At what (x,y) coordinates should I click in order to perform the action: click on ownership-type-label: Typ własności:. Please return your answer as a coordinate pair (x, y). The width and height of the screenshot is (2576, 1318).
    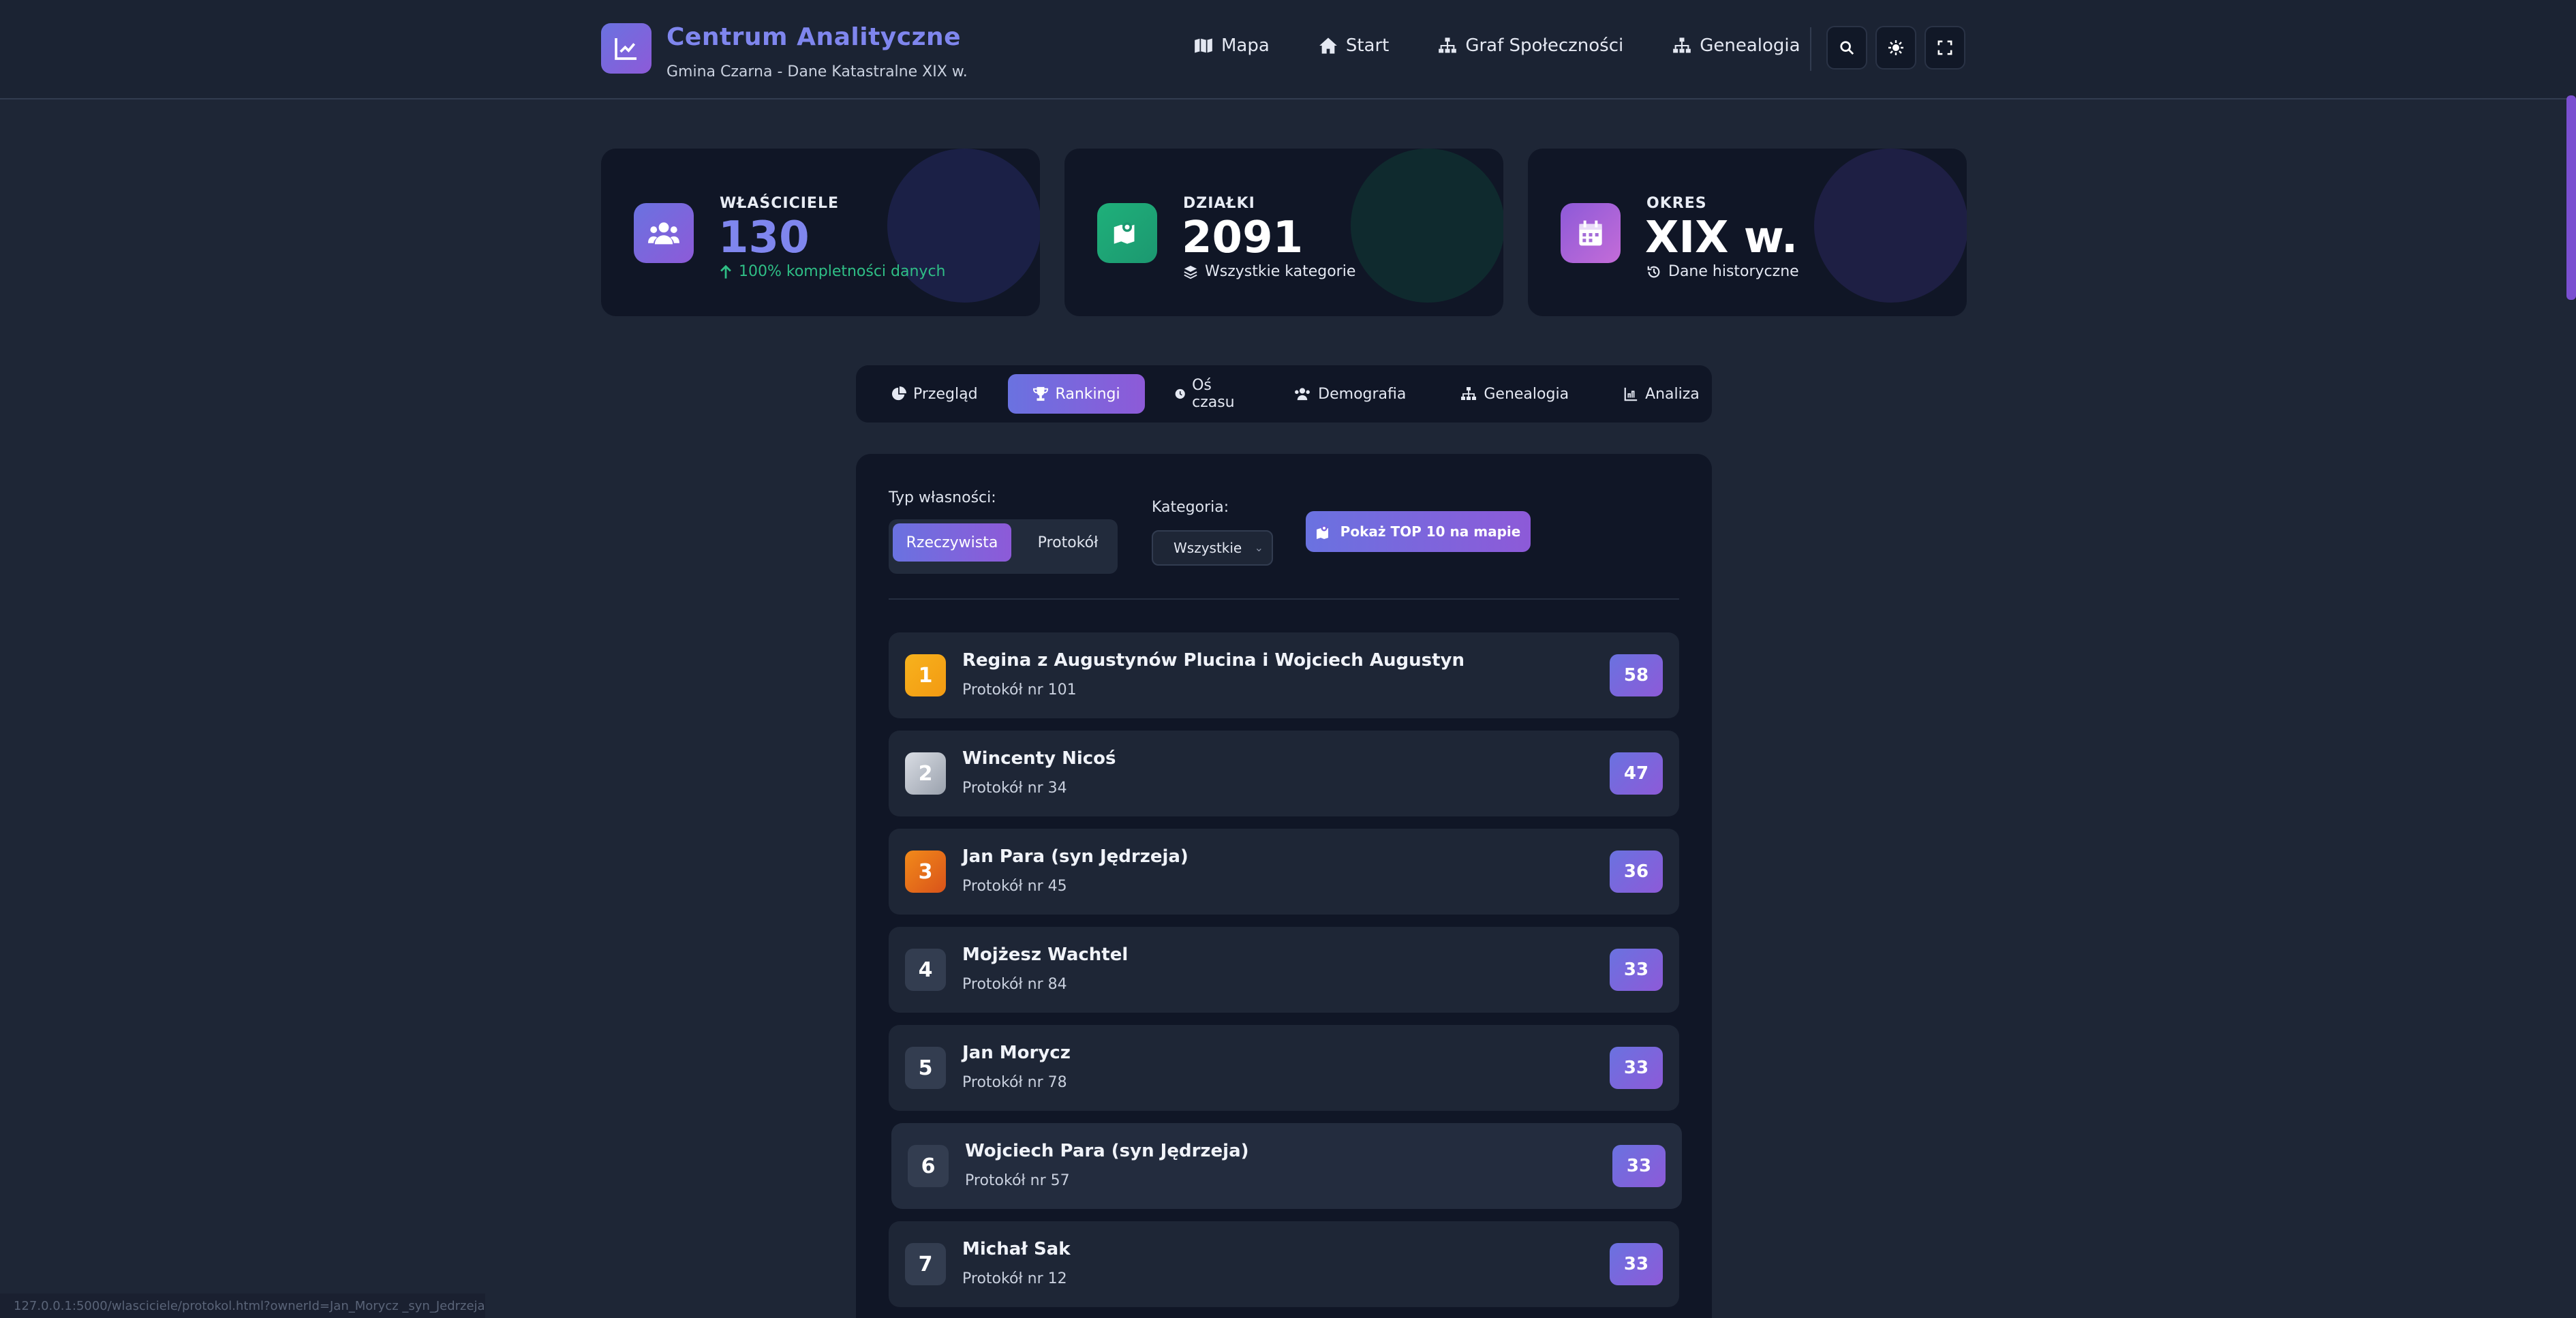
    Looking at the image, I should click on (943, 497).